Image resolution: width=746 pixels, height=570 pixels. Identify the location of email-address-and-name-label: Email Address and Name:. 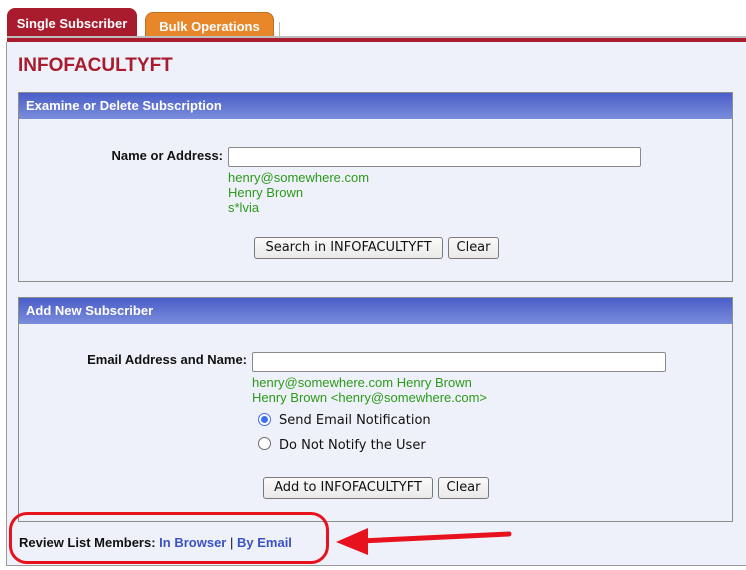
(167, 359).